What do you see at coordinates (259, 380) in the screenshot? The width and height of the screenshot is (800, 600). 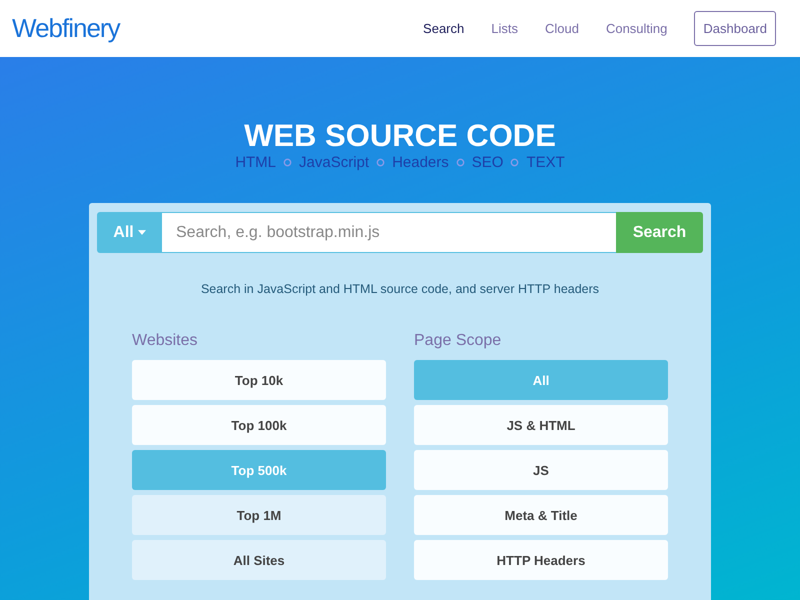 I see `filter-option: Top 10k` at bounding box center [259, 380].